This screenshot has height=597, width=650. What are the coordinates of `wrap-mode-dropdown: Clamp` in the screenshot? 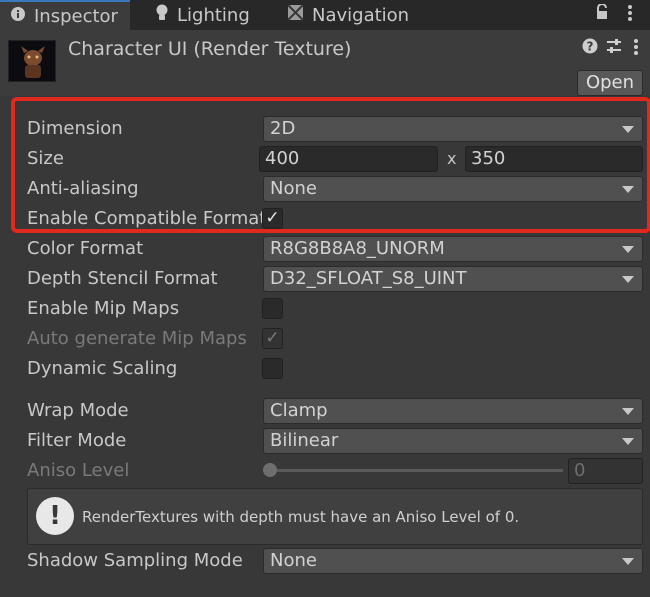 It's located at (453, 411).